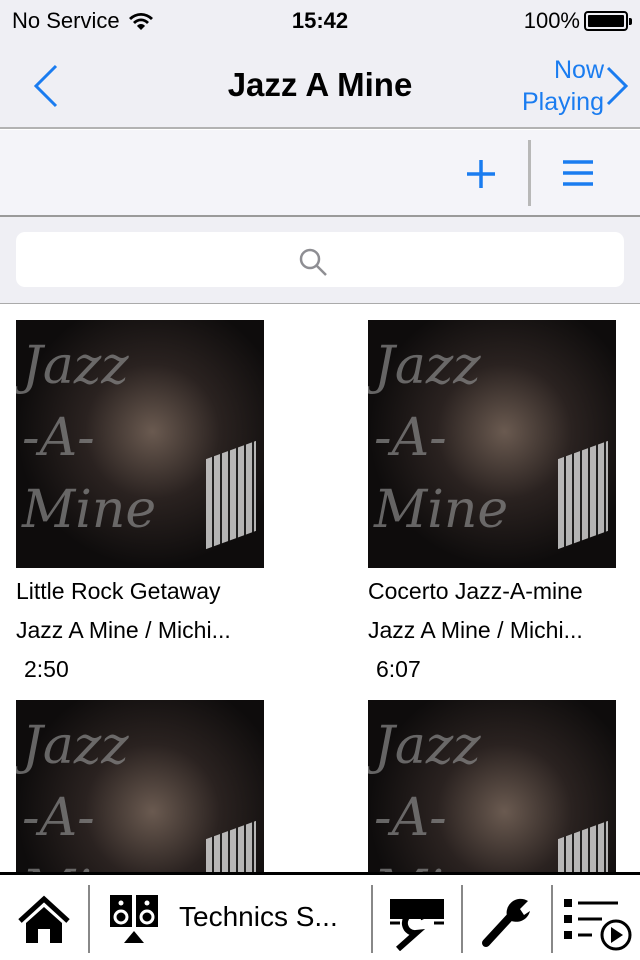  I want to click on navigation-bar: Jazz A Mine Now Playing, so click(320, 84).